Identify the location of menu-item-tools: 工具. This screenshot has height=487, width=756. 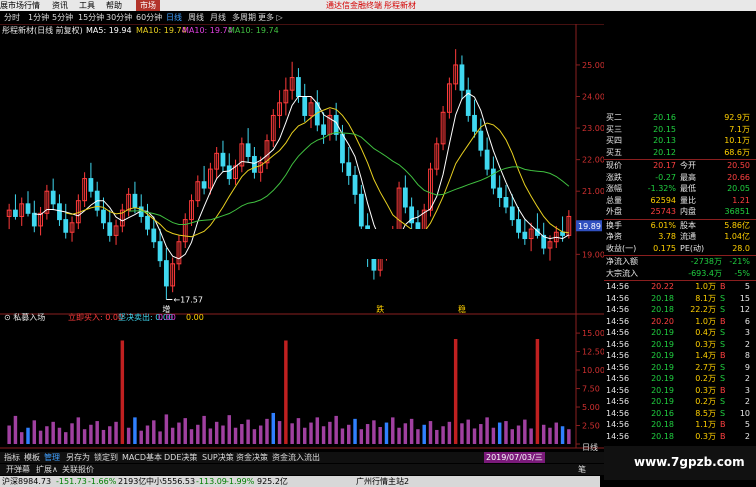
(87, 5).